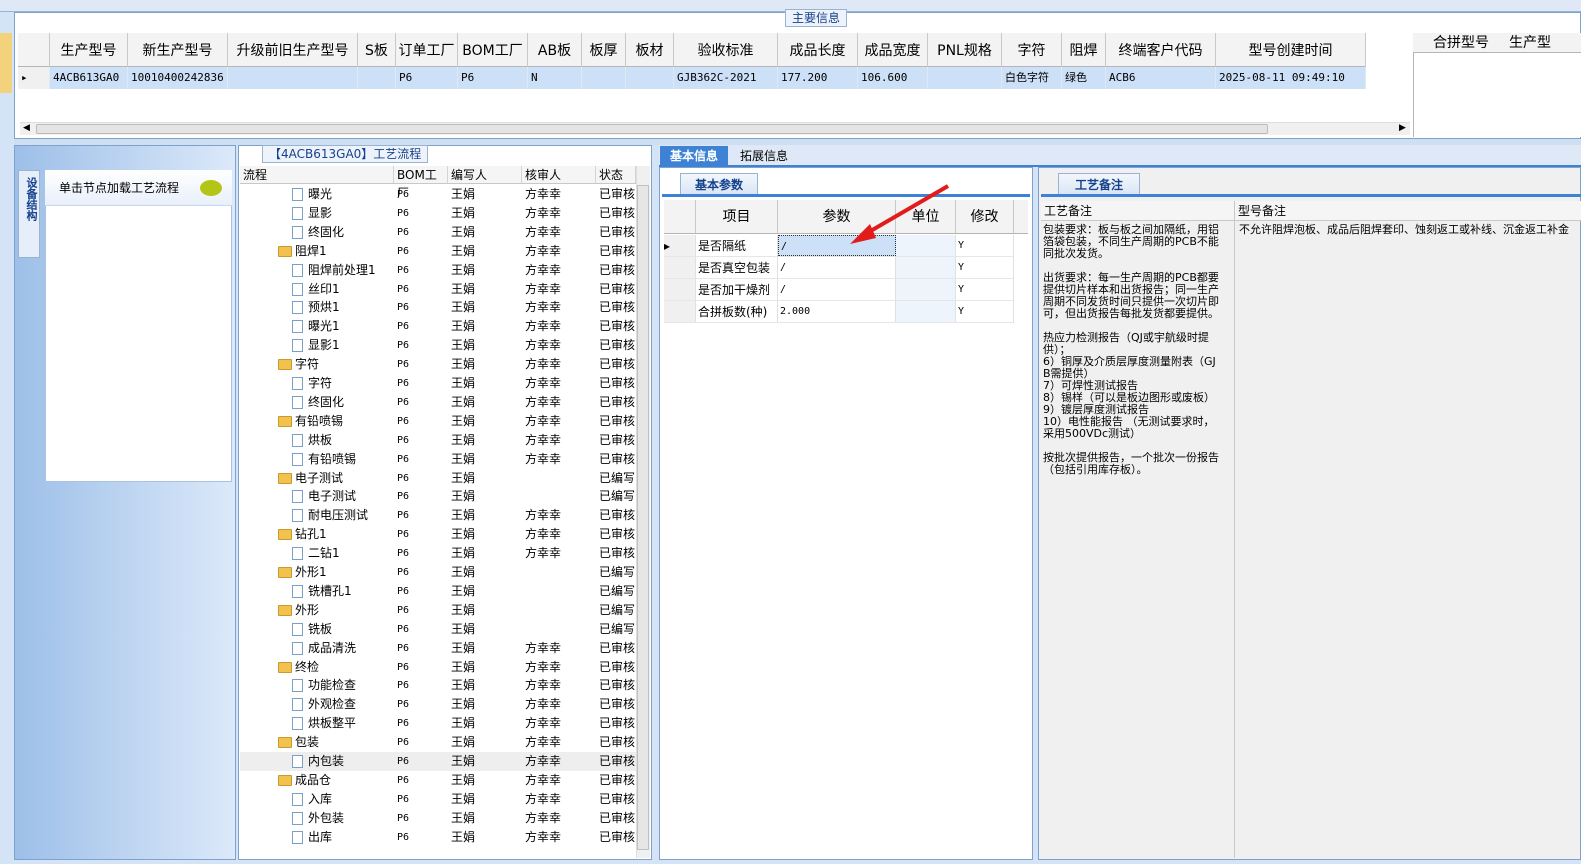 The width and height of the screenshot is (1581, 864). I want to click on tree-row: 显影1 P6 王娟 方幸幸 已审核, so click(438, 345).